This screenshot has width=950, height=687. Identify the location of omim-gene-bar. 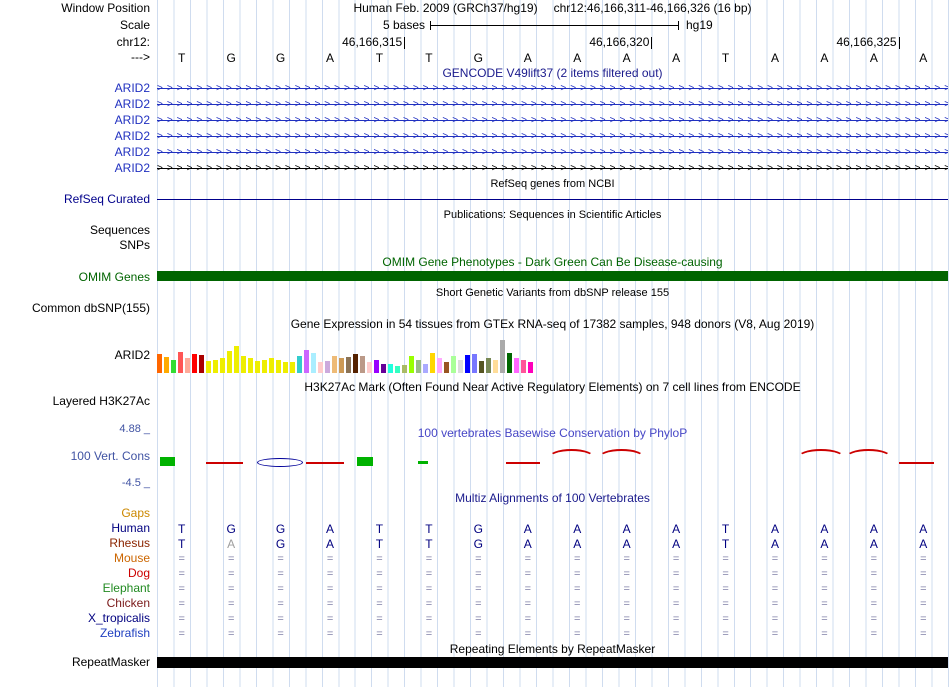
(552, 276).